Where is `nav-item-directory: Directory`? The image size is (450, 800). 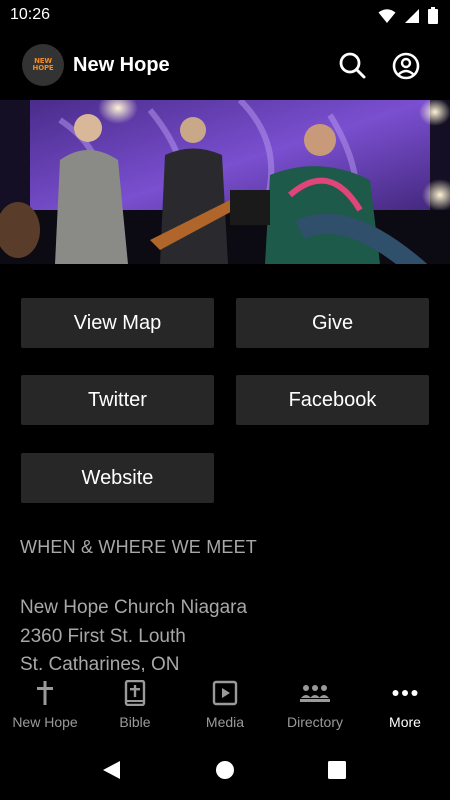
nav-item-directory: Directory is located at coordinates (315, 706).